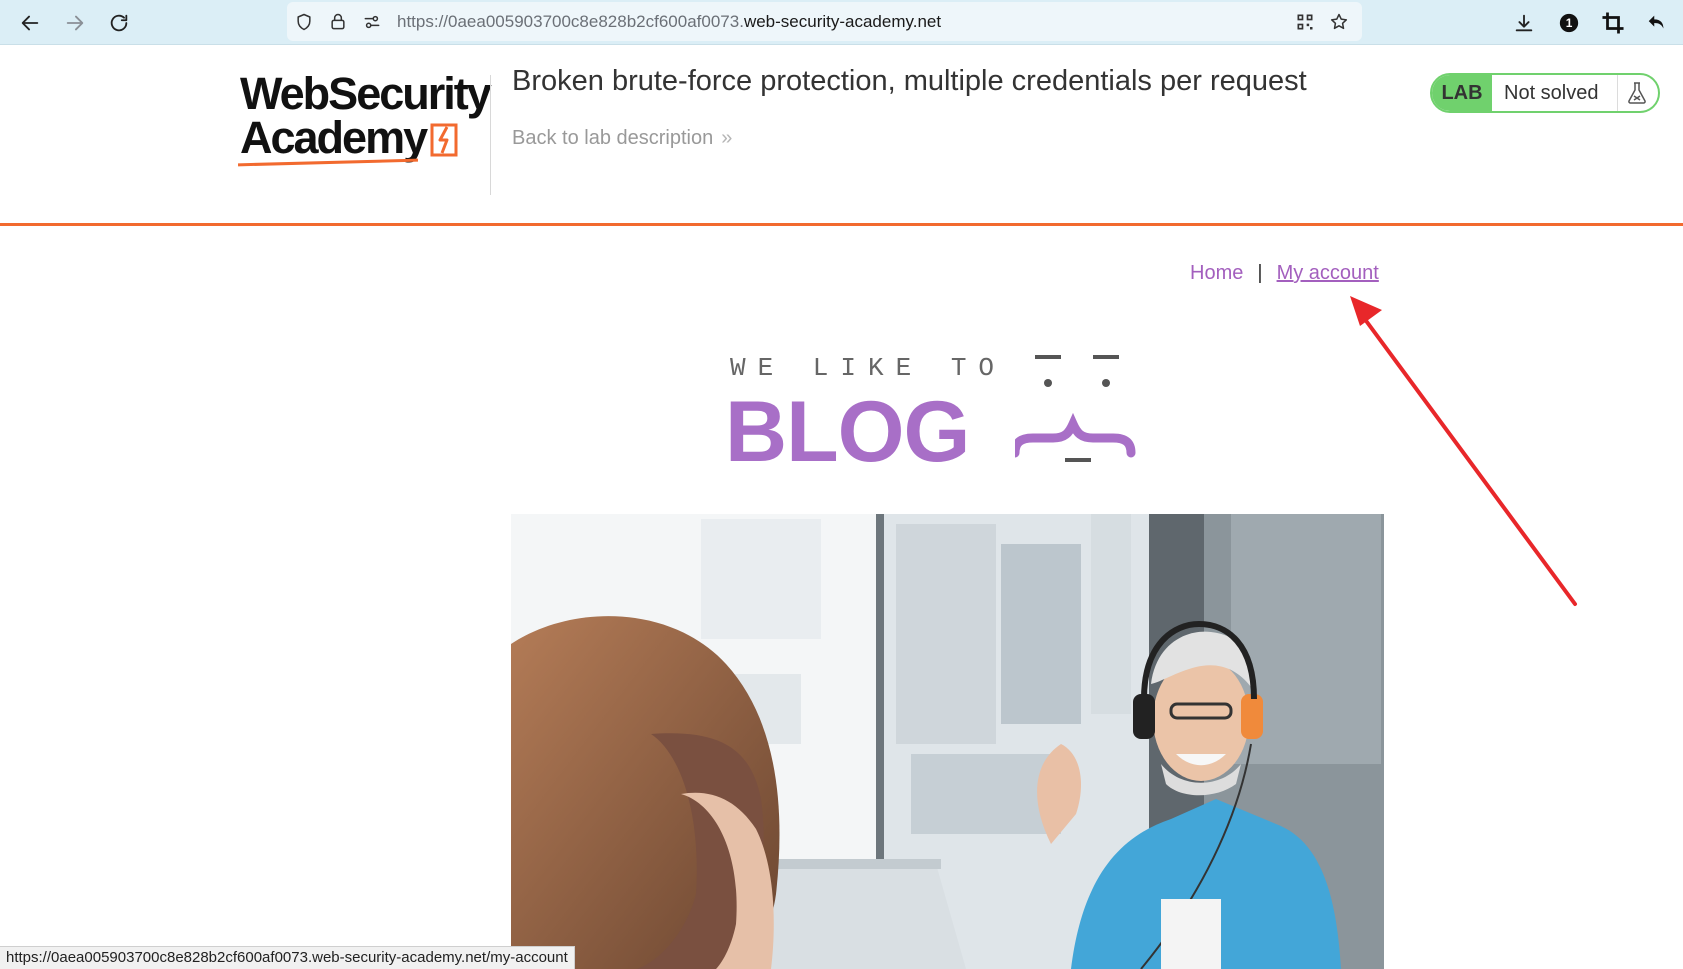 The height and width of the screenshot is (969, 1683). What do you see at coordinates (75, 23) in the screenshot?
I see `forward-arrow-icon` at bounding box center [75, 23].